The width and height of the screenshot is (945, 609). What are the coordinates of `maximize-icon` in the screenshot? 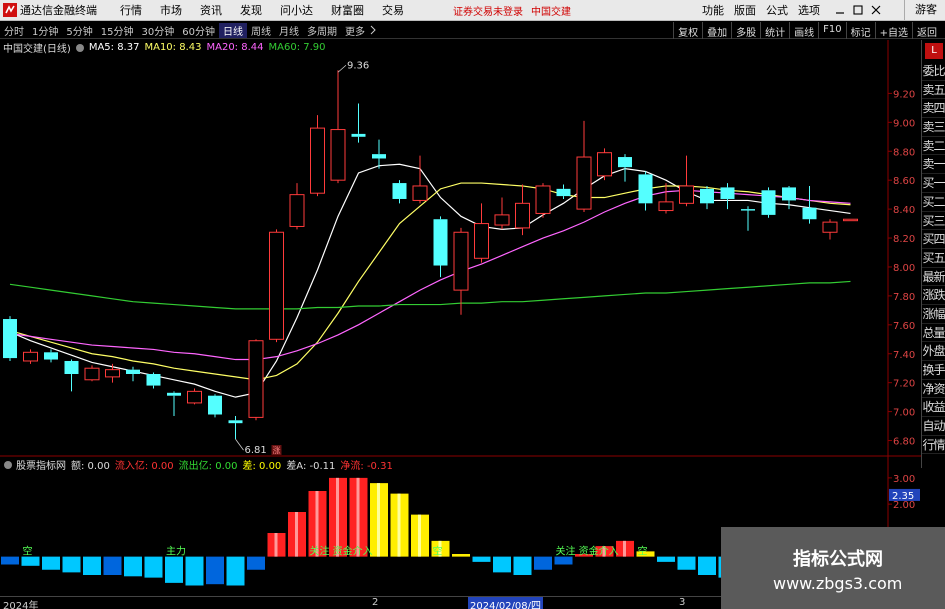 It's located at (858, 10).